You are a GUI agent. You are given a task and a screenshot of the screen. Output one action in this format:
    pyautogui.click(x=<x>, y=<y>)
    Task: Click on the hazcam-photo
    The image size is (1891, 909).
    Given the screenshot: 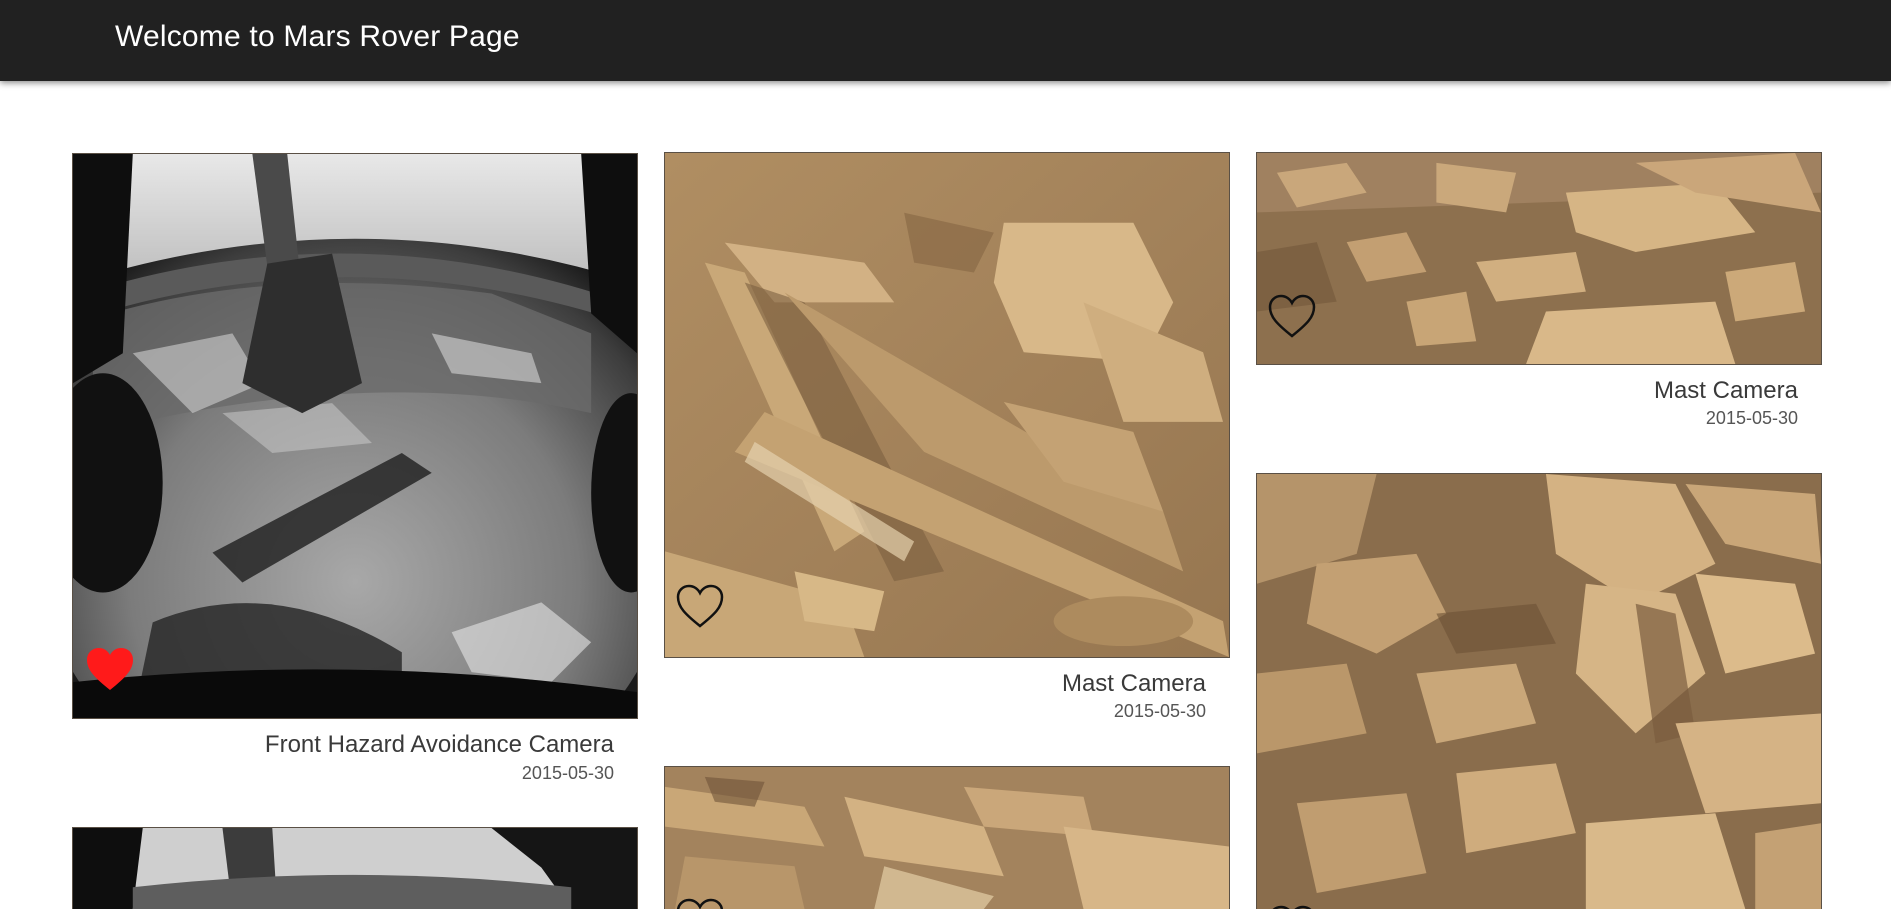 What is the action you would take?
    pyautogui.click(x=355, y=868)
    